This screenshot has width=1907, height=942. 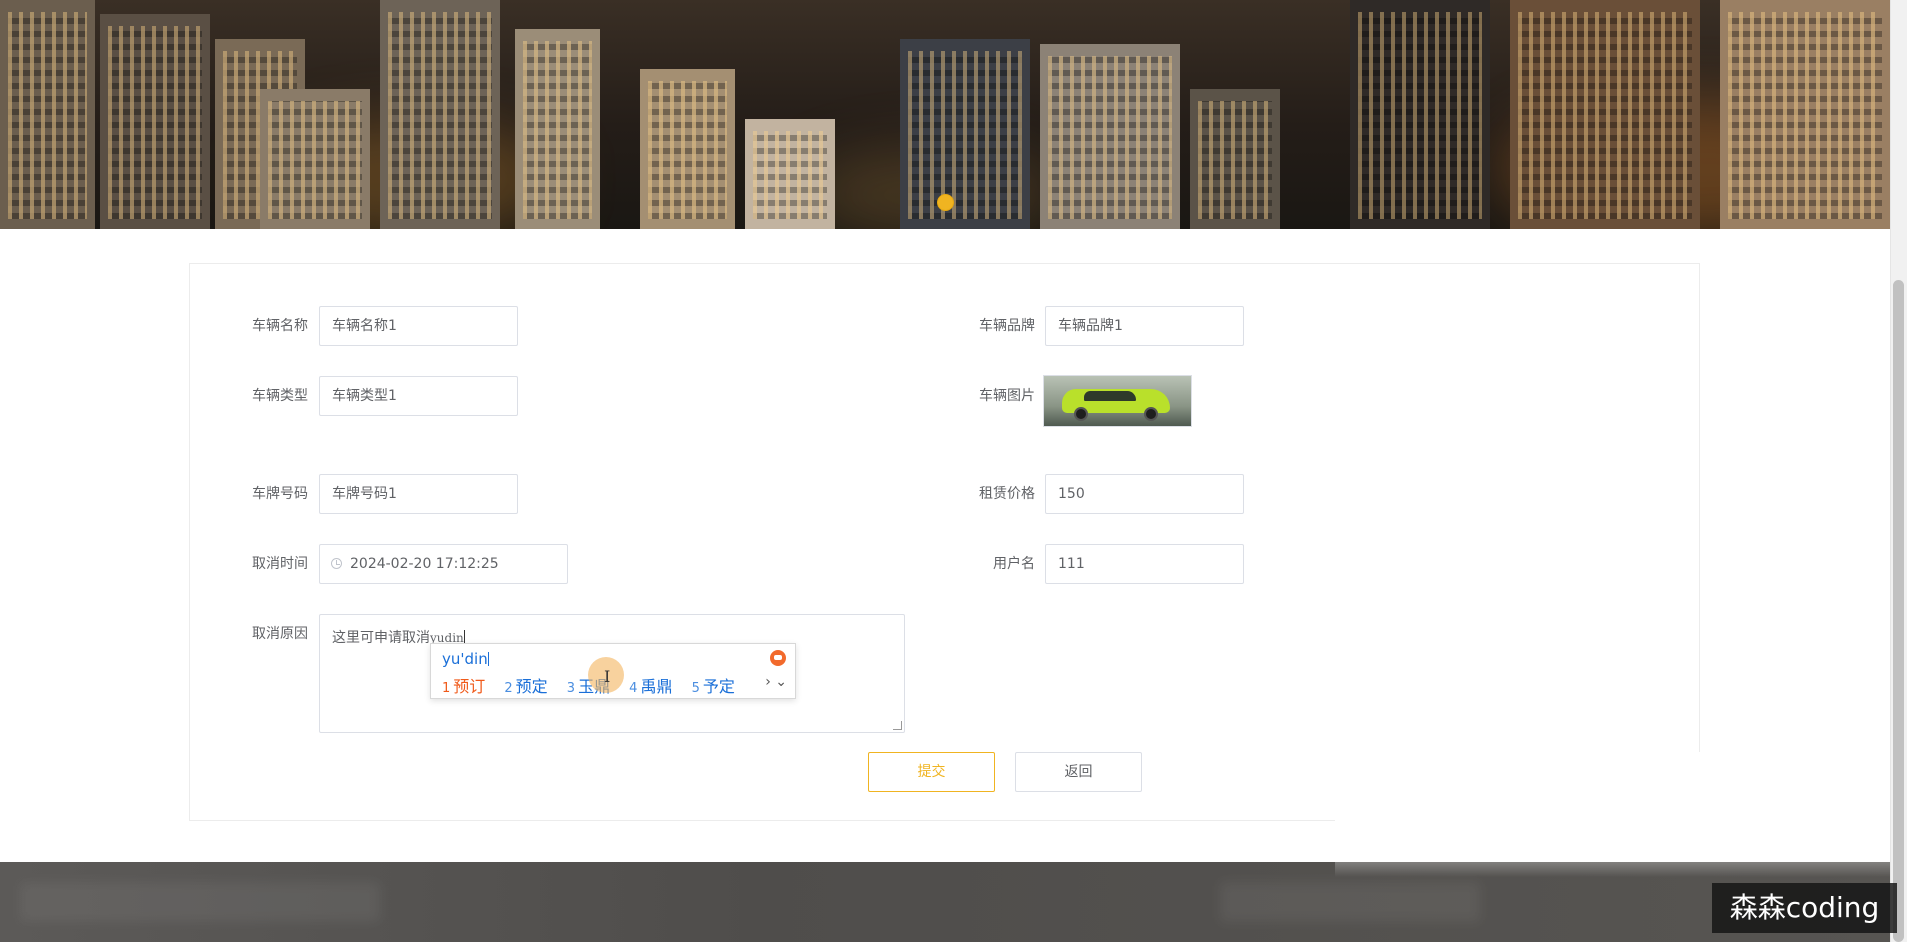 I want to click on cancel-time-value: 2024-02-20 17:12:25, so click(x=424, y=564).